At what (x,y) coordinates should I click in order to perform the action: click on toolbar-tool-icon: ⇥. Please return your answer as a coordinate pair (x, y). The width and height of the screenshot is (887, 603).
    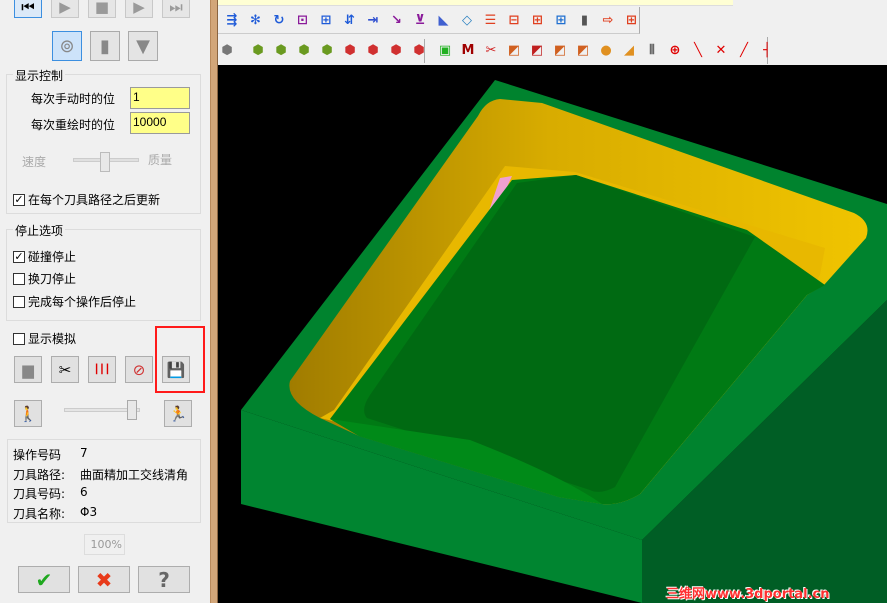
    Looking at the image, I should click on (373, 20).